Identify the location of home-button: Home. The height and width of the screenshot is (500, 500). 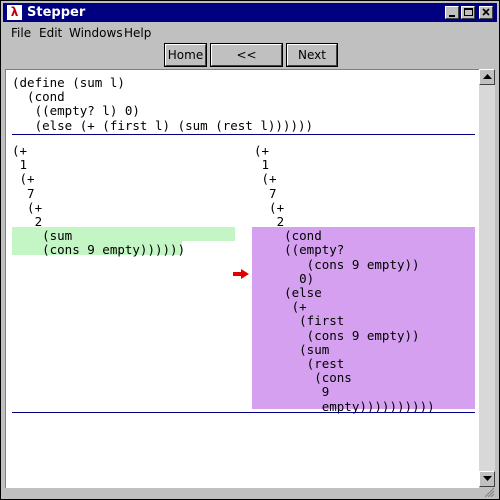
(185, 55).